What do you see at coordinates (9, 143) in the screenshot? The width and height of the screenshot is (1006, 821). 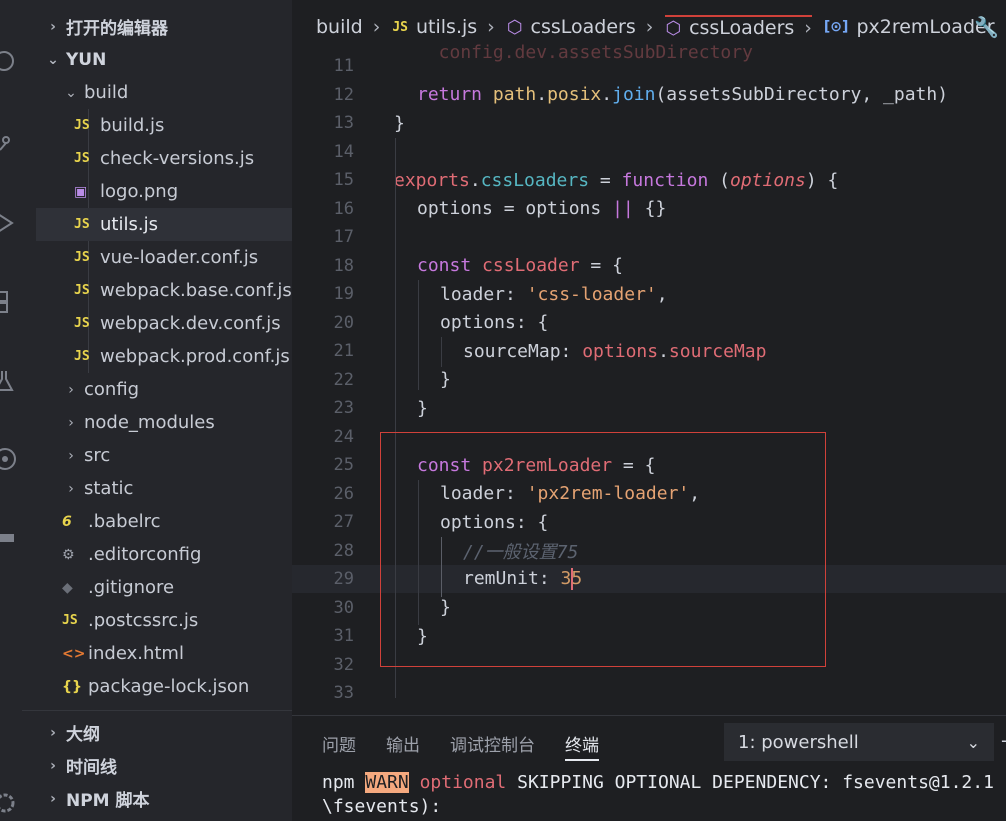 I see `source-control-icon` at bounding box center [9, 143].